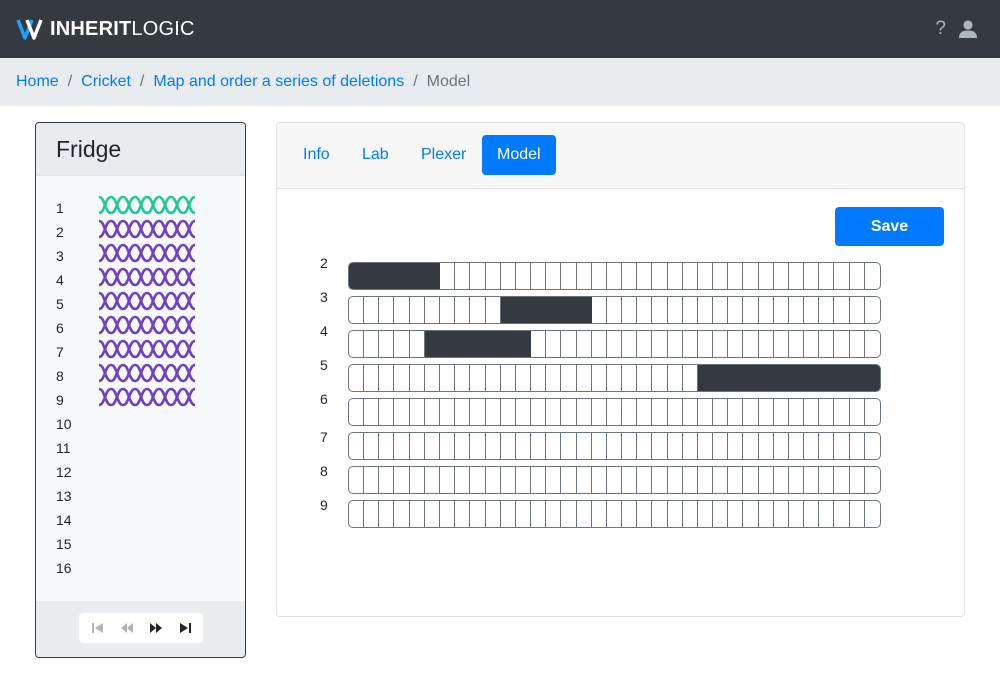 The width and height of the screenshot is (1000, 700). What do you see at coordinates (375, 155) in the screenshot?
I see `tab-lab: Lab` at bounding box center [375, 155].